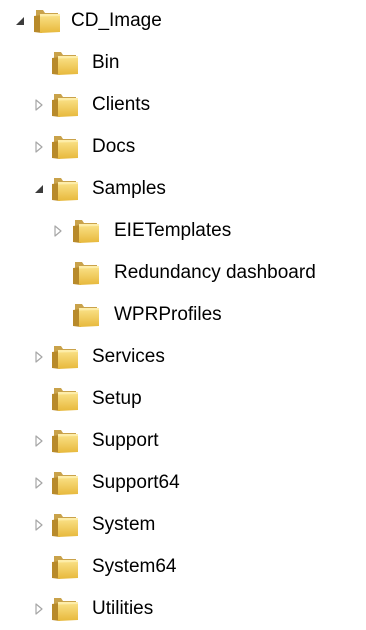  Describe the element at coordinates (129, 188) in the screenshot. I see `tree-item-label: Samples` at that location.